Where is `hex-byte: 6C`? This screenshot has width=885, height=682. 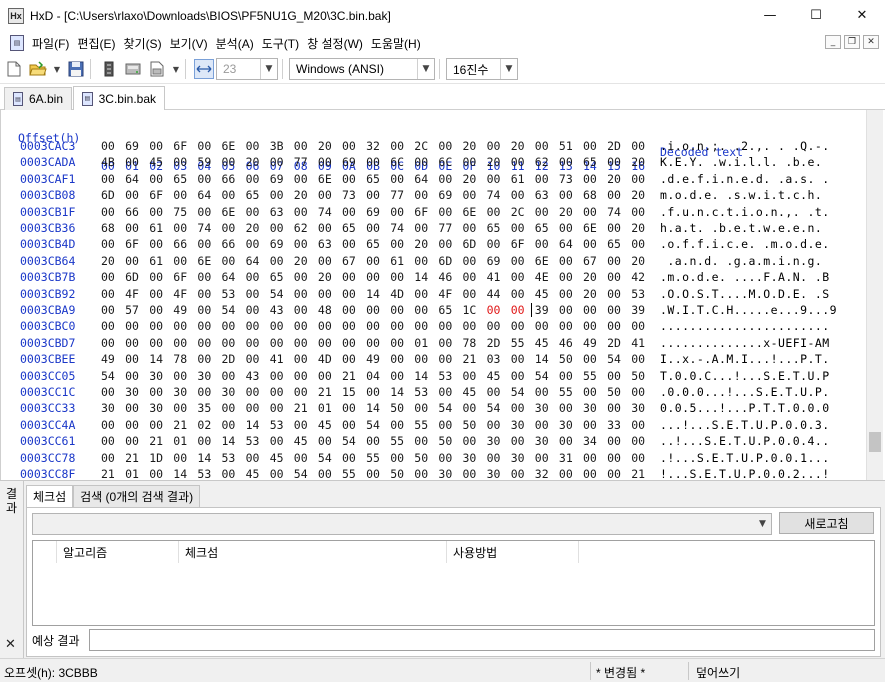 hex-byte: 6C is located at coordinates (397, 162).